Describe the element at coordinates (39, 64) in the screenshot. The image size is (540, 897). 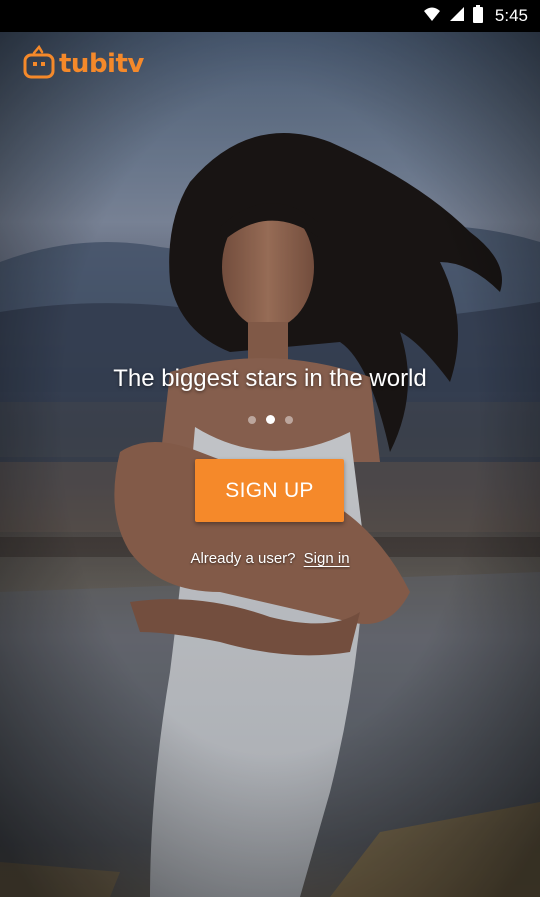
I see `tv-icon` at that location.